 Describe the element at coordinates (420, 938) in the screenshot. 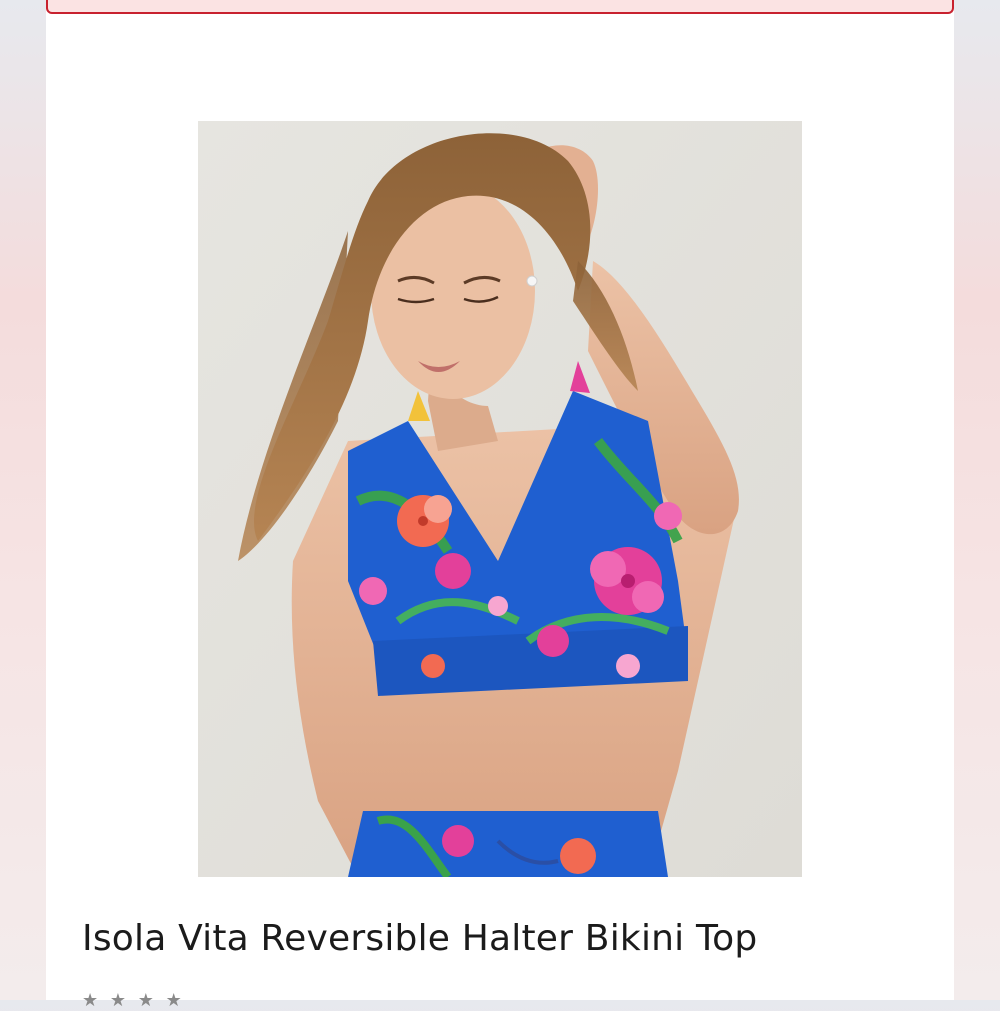

I see `product-title: Isola Vita Reversible Halter Bikini Top` at that location.